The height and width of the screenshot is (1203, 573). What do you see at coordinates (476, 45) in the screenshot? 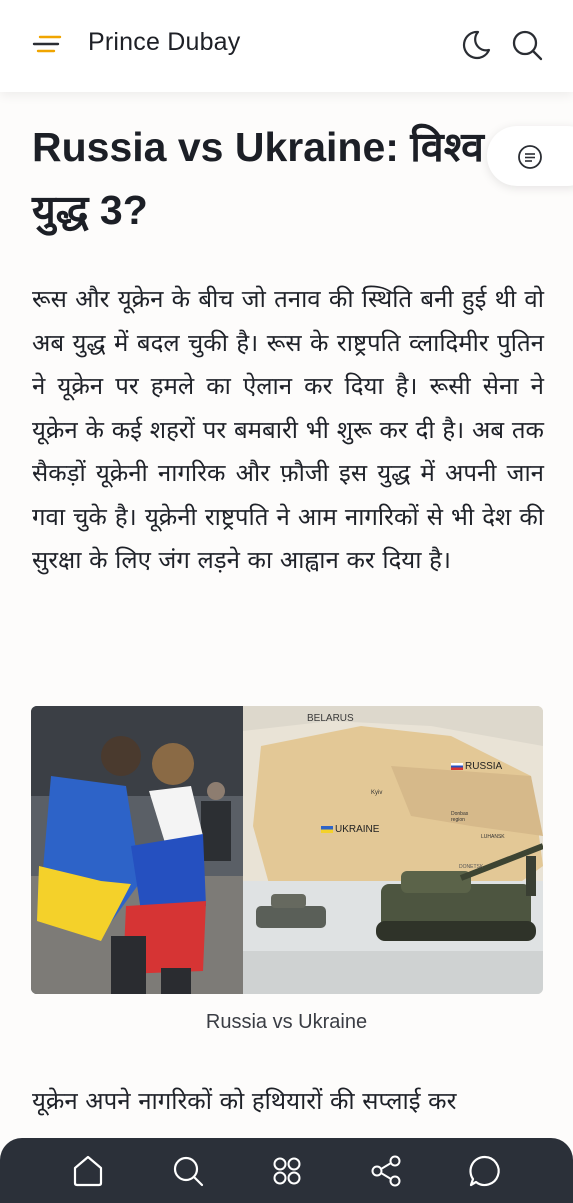
I see `moon-icon` at bounding box center [476, 45].